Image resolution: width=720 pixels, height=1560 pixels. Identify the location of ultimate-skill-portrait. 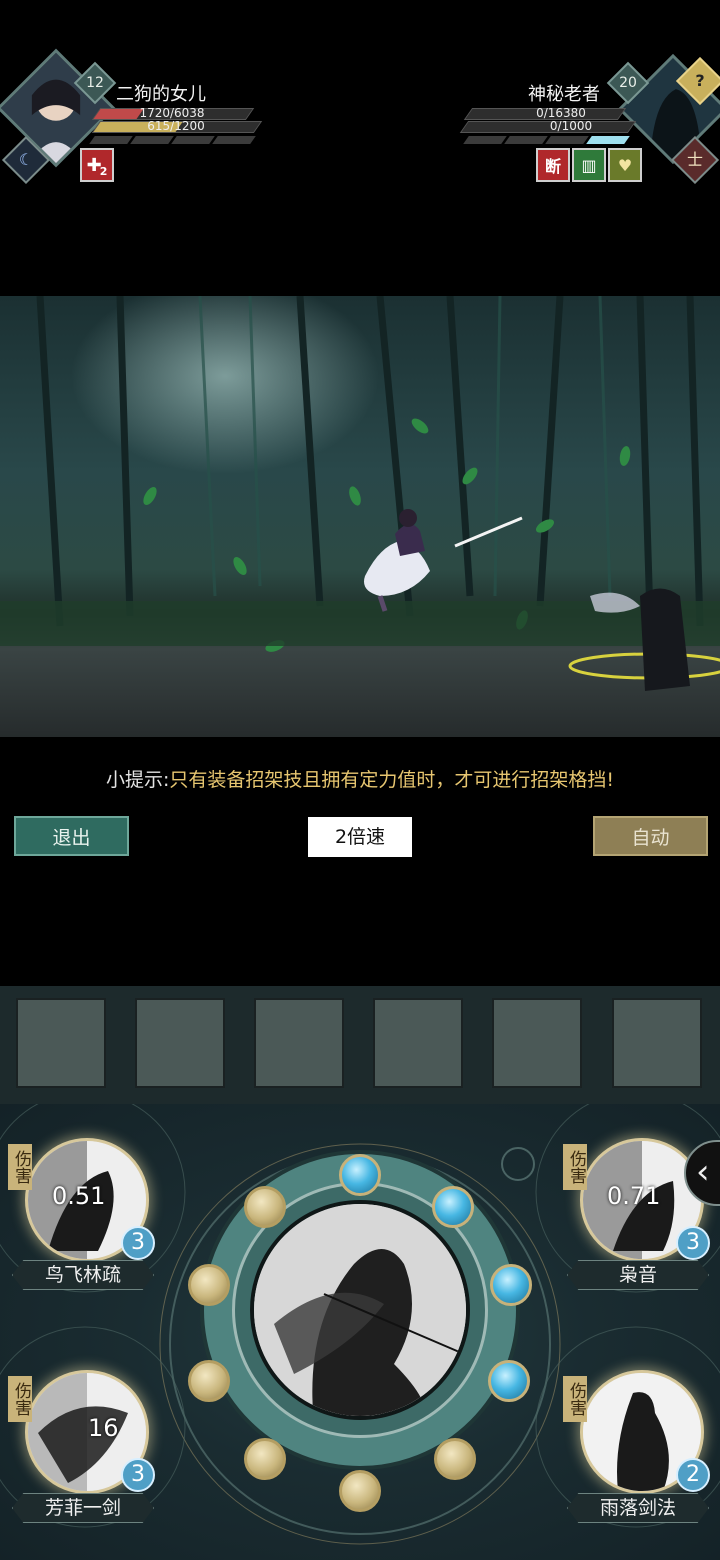
(360, 1310).